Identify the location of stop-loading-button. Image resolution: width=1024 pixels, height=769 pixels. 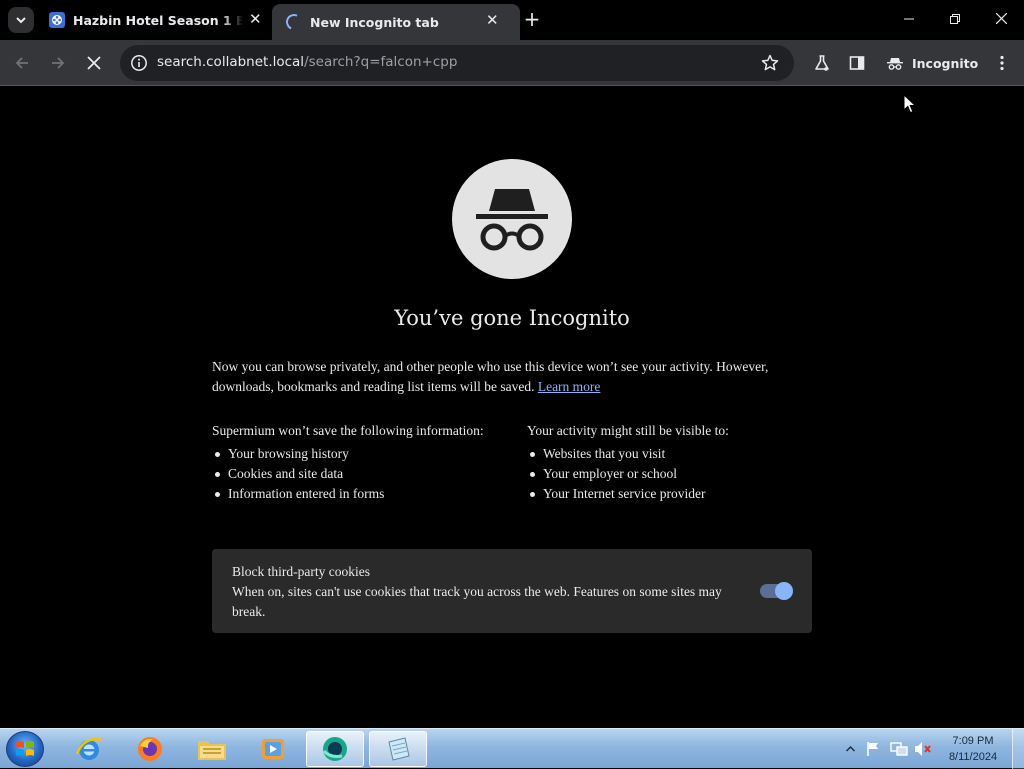
(94, 63).